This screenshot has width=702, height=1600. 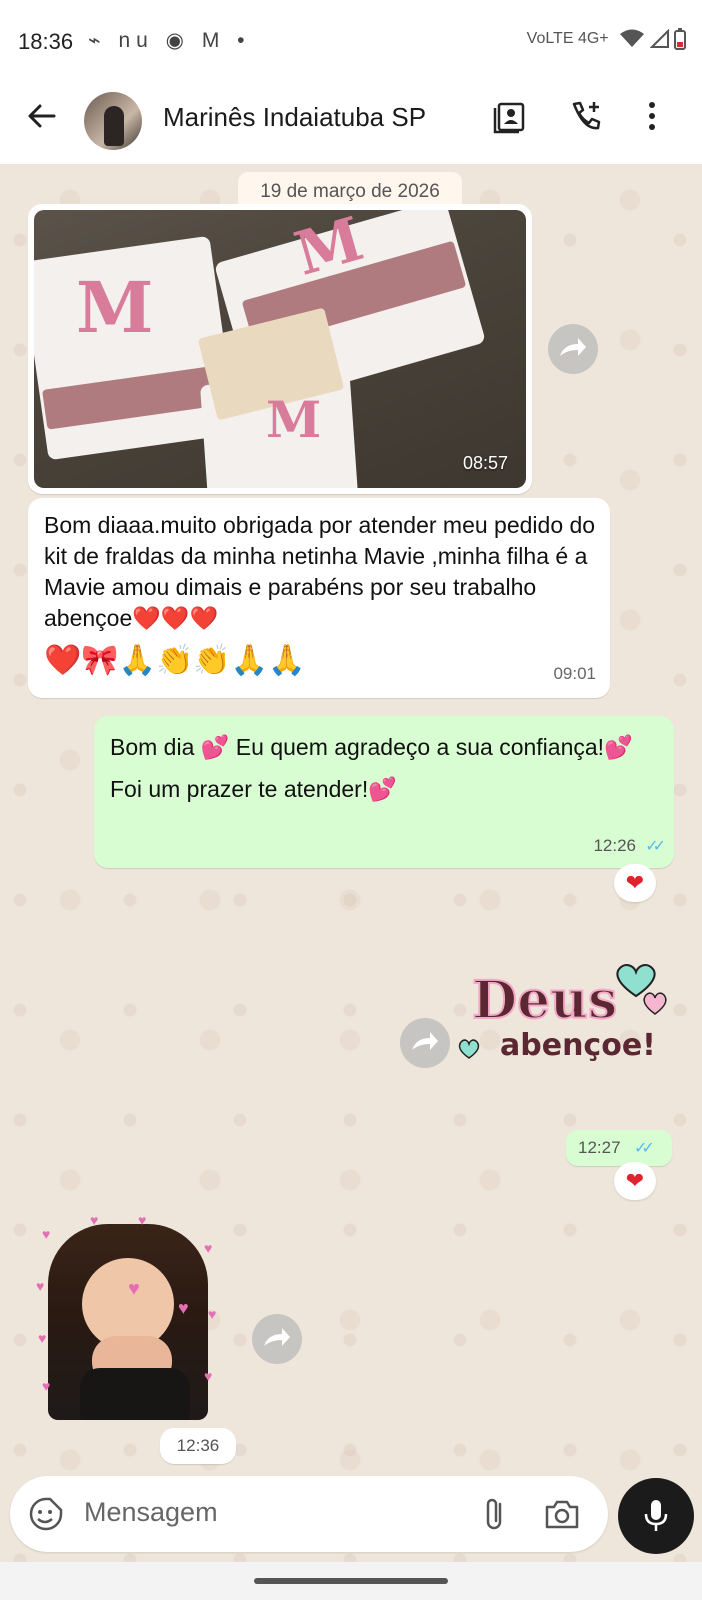 I want to click on reaction-heart-2: ❤, so click(x=635, y=1181).